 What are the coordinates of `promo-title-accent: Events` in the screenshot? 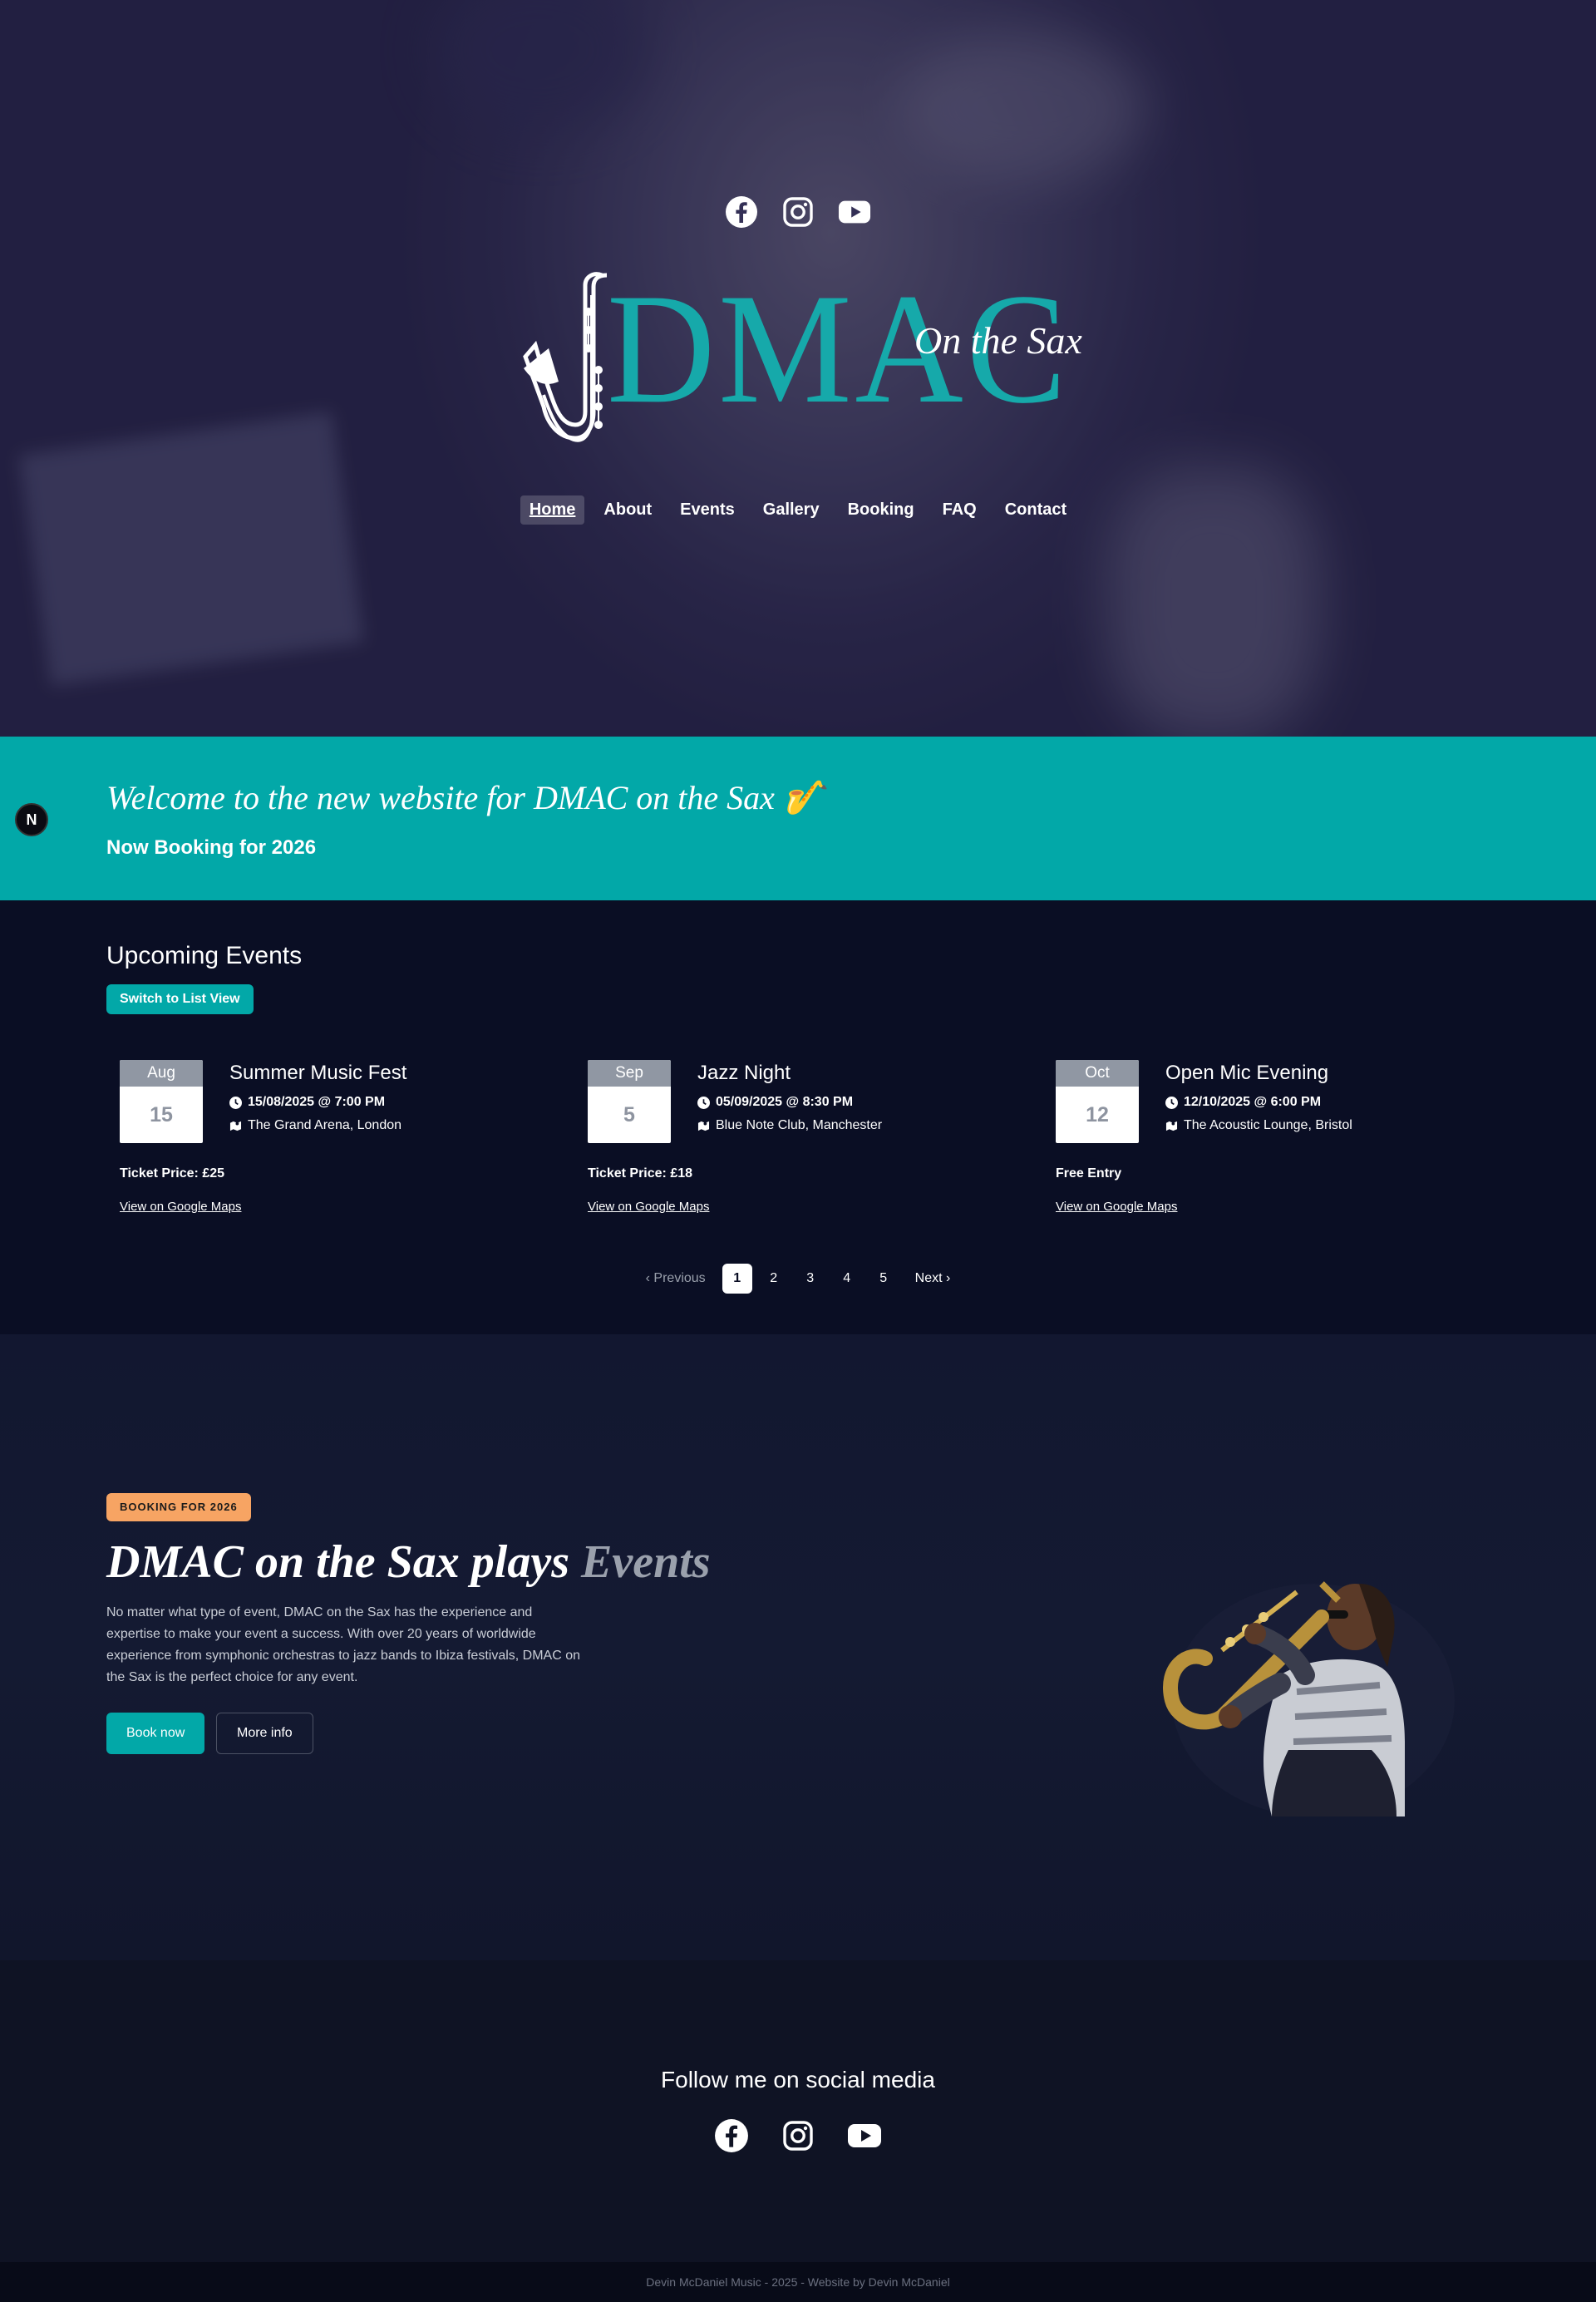 It's located at (646, 1562).